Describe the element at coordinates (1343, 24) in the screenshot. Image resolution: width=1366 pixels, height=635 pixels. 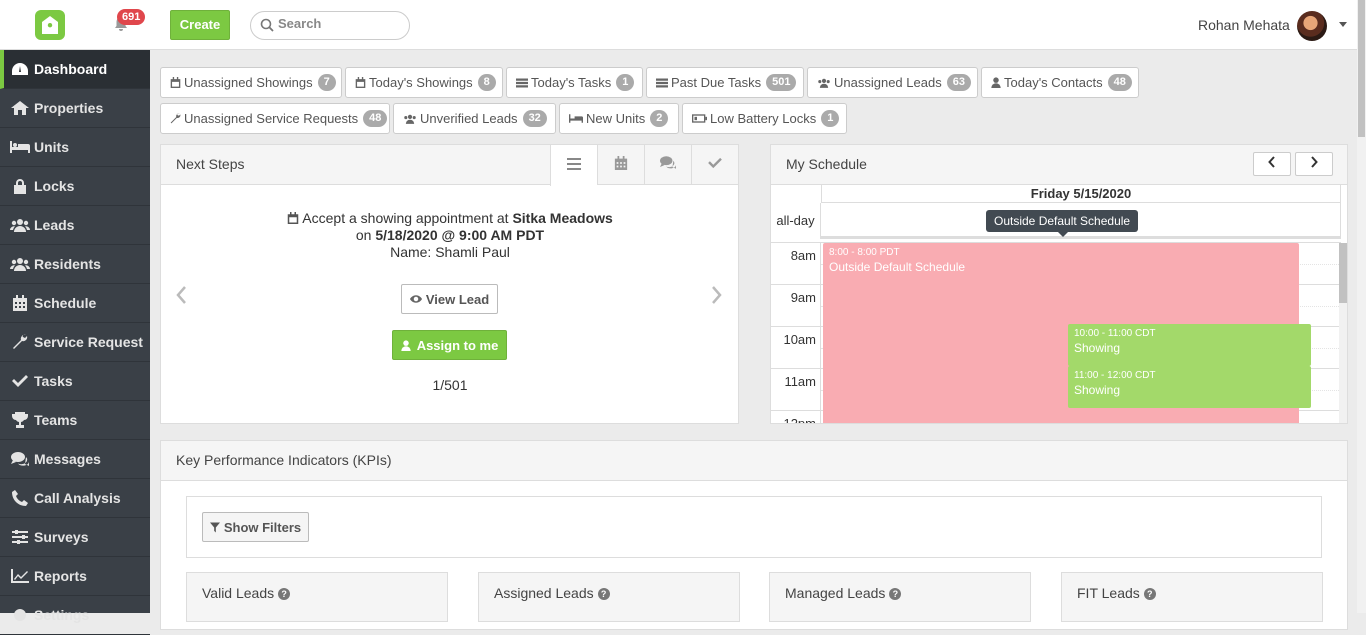
I see `chevron-down-icon` at that location.